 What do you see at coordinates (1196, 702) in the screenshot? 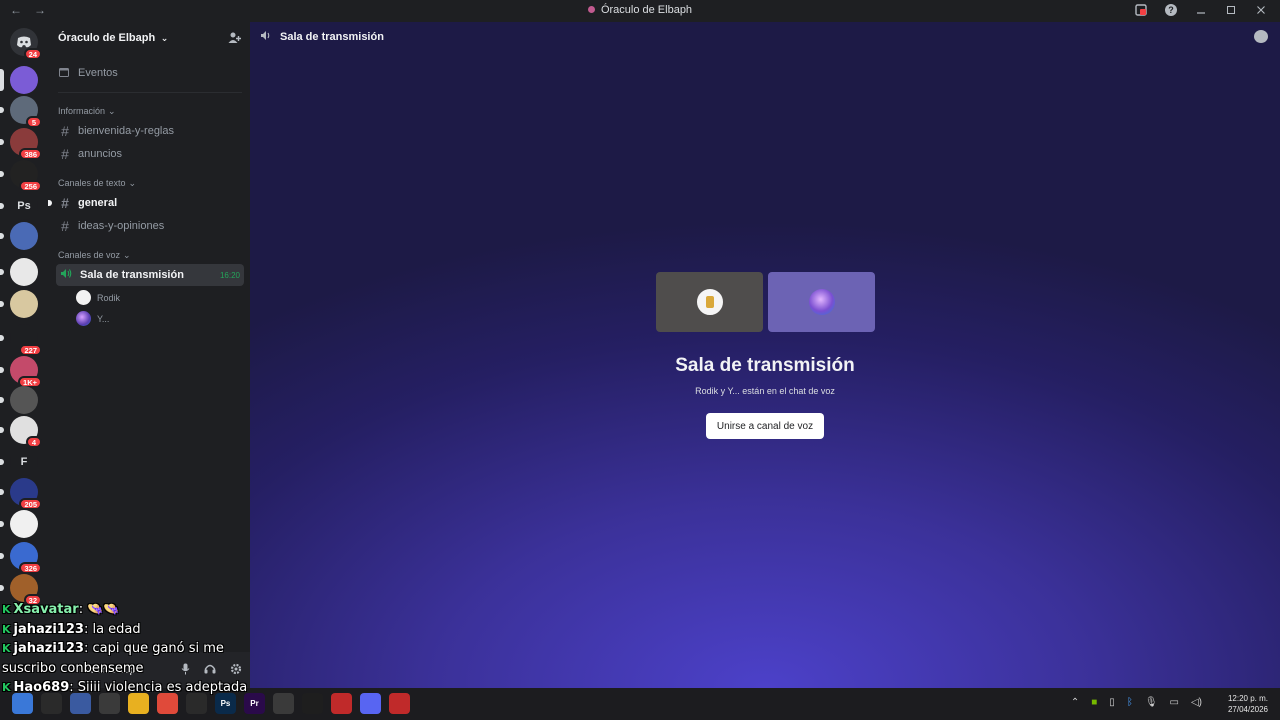
I see `volume-icon: ◁)` at bounding box center [1196, 702].